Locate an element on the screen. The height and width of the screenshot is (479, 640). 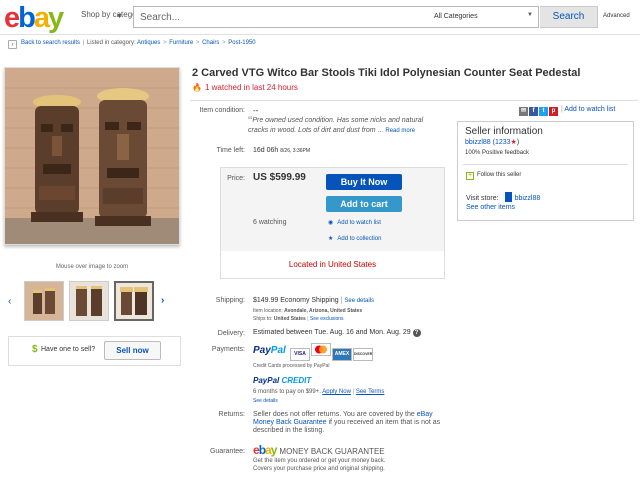
mastercard-icon is located at coordinates (321, 349).